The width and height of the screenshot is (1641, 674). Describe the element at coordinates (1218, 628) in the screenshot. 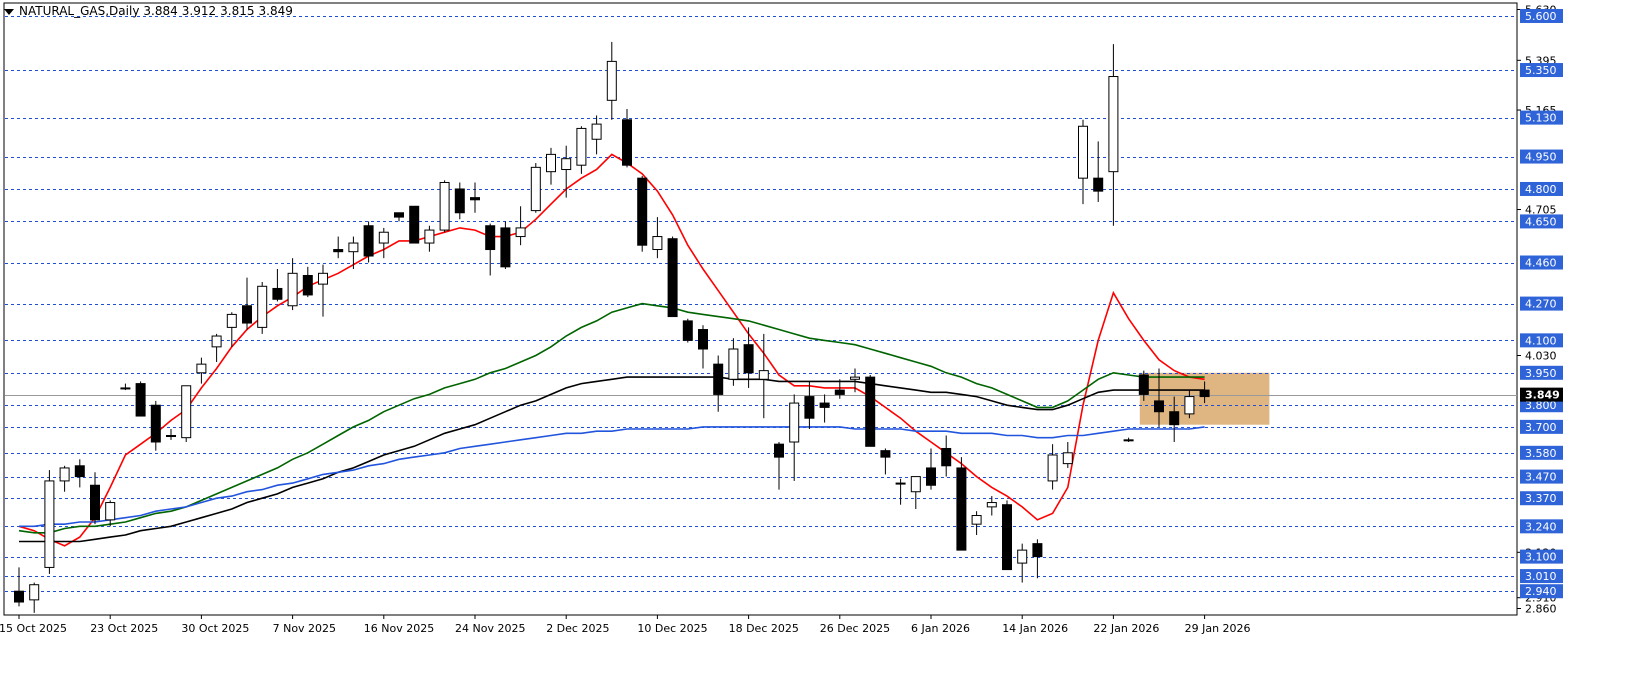

I see `x-tick-label: 29 Jan 2026` at that location.